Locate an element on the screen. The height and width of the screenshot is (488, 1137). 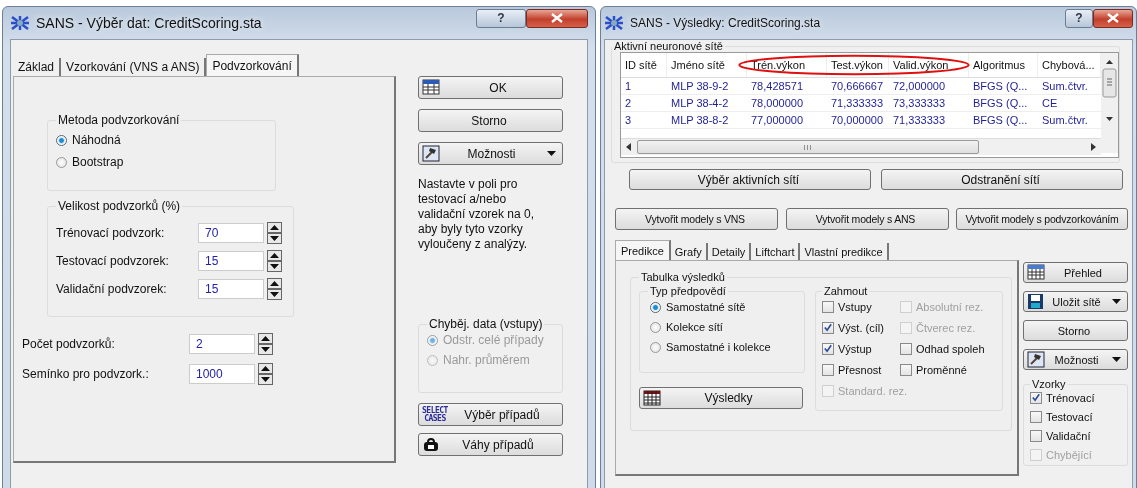
checkbox-label: Proměnné is located at coordinates (941, 369).